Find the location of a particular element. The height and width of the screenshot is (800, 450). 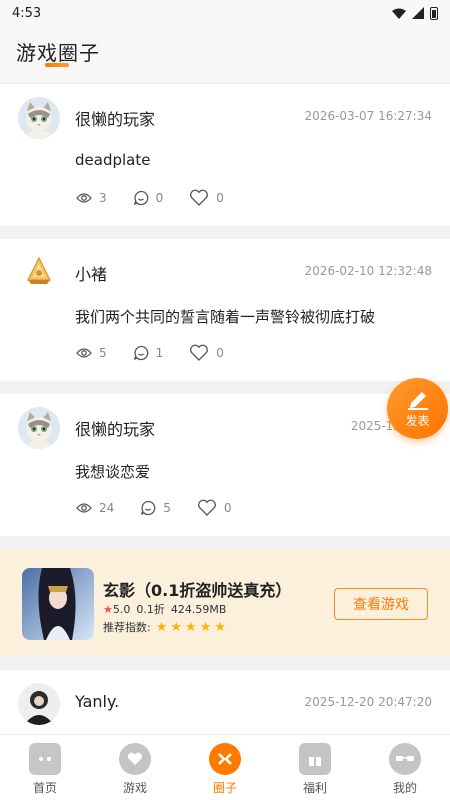

heart-chat-icon is located at coordinates (135, 759).